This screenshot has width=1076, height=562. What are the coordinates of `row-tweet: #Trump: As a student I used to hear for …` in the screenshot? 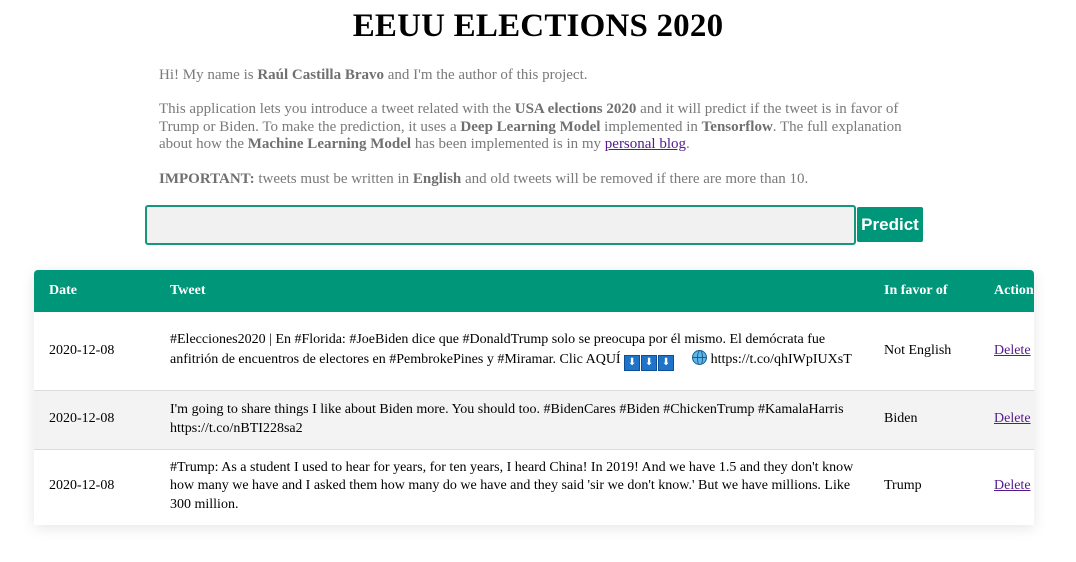 It's located at (512, 485).